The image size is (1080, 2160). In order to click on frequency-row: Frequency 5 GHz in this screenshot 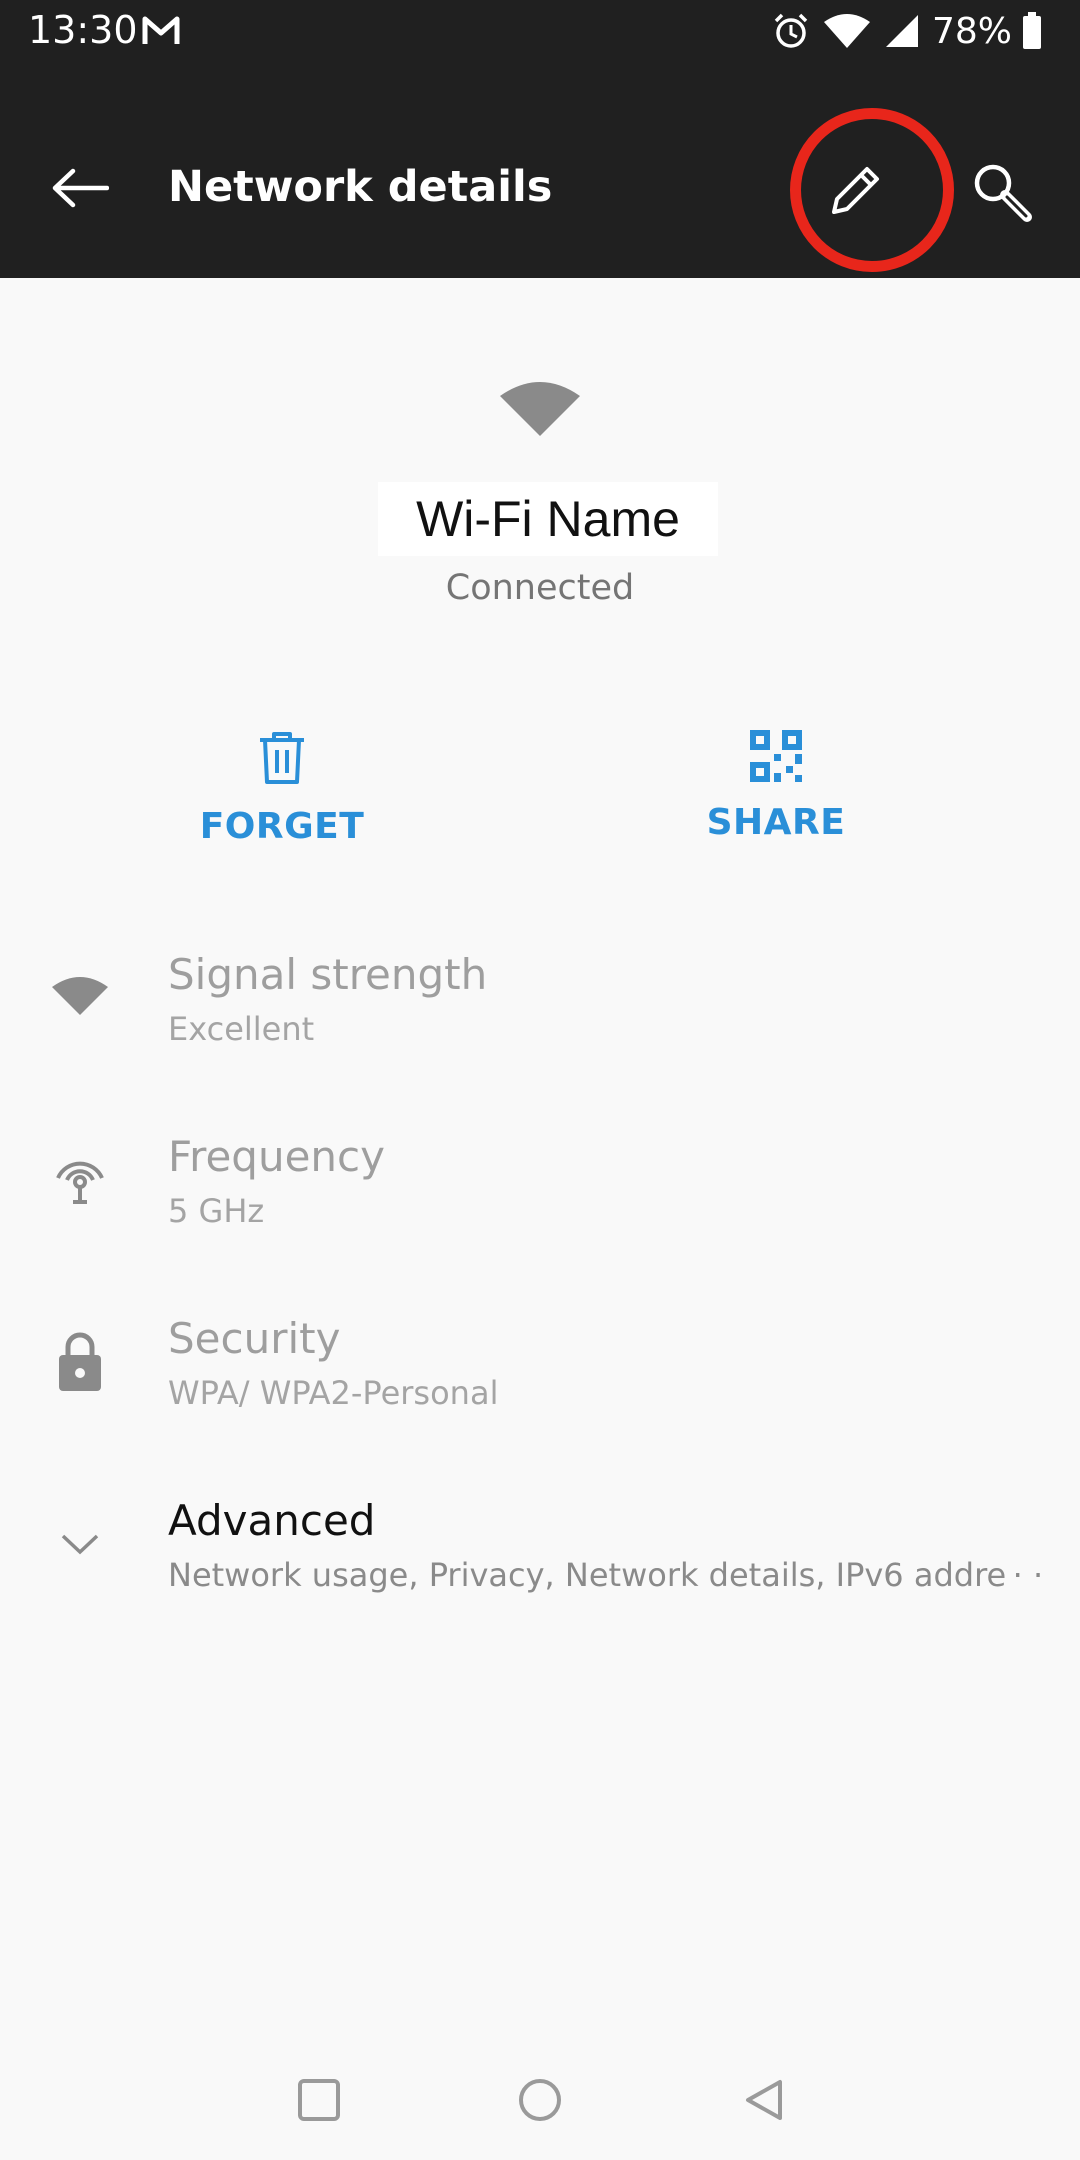, I will do `click(540, 1192)`.